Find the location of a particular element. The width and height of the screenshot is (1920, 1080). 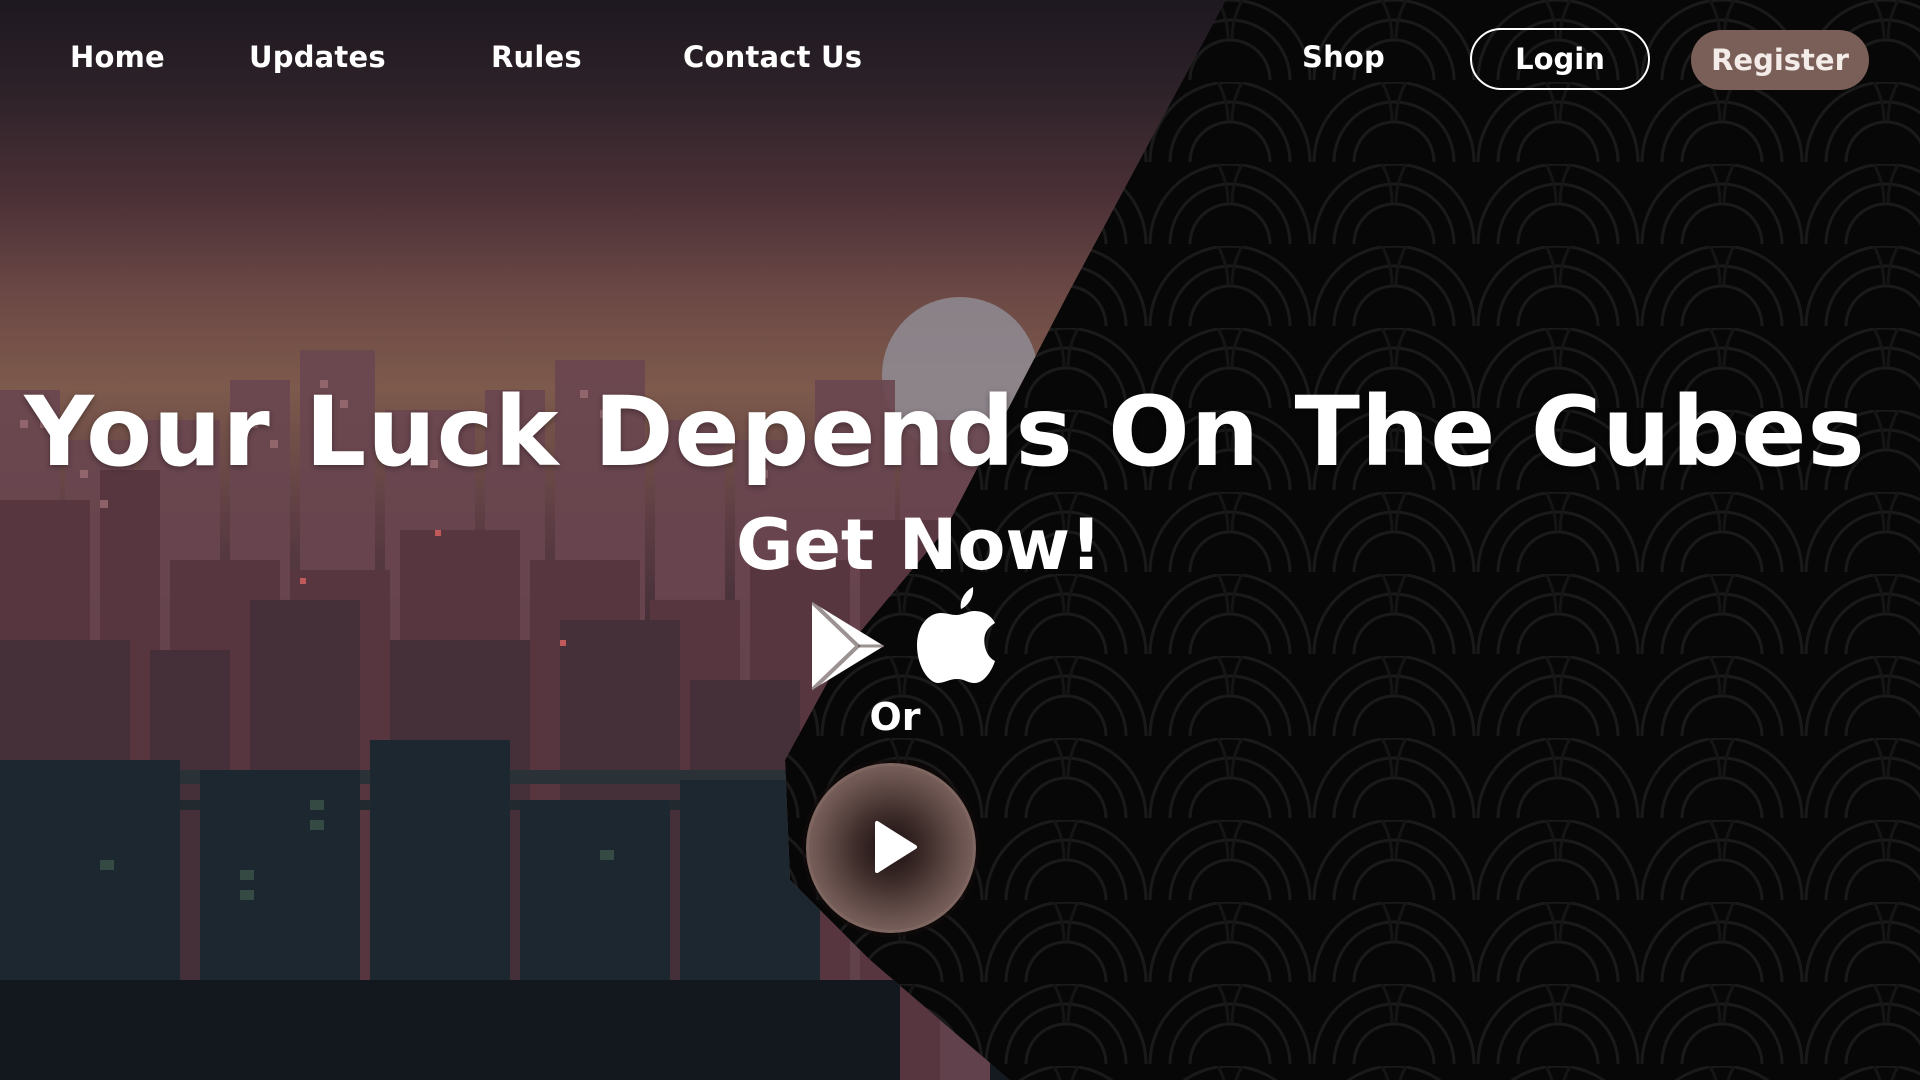

hero-subtitle: Get Now! is located at coordinates (919, 545).